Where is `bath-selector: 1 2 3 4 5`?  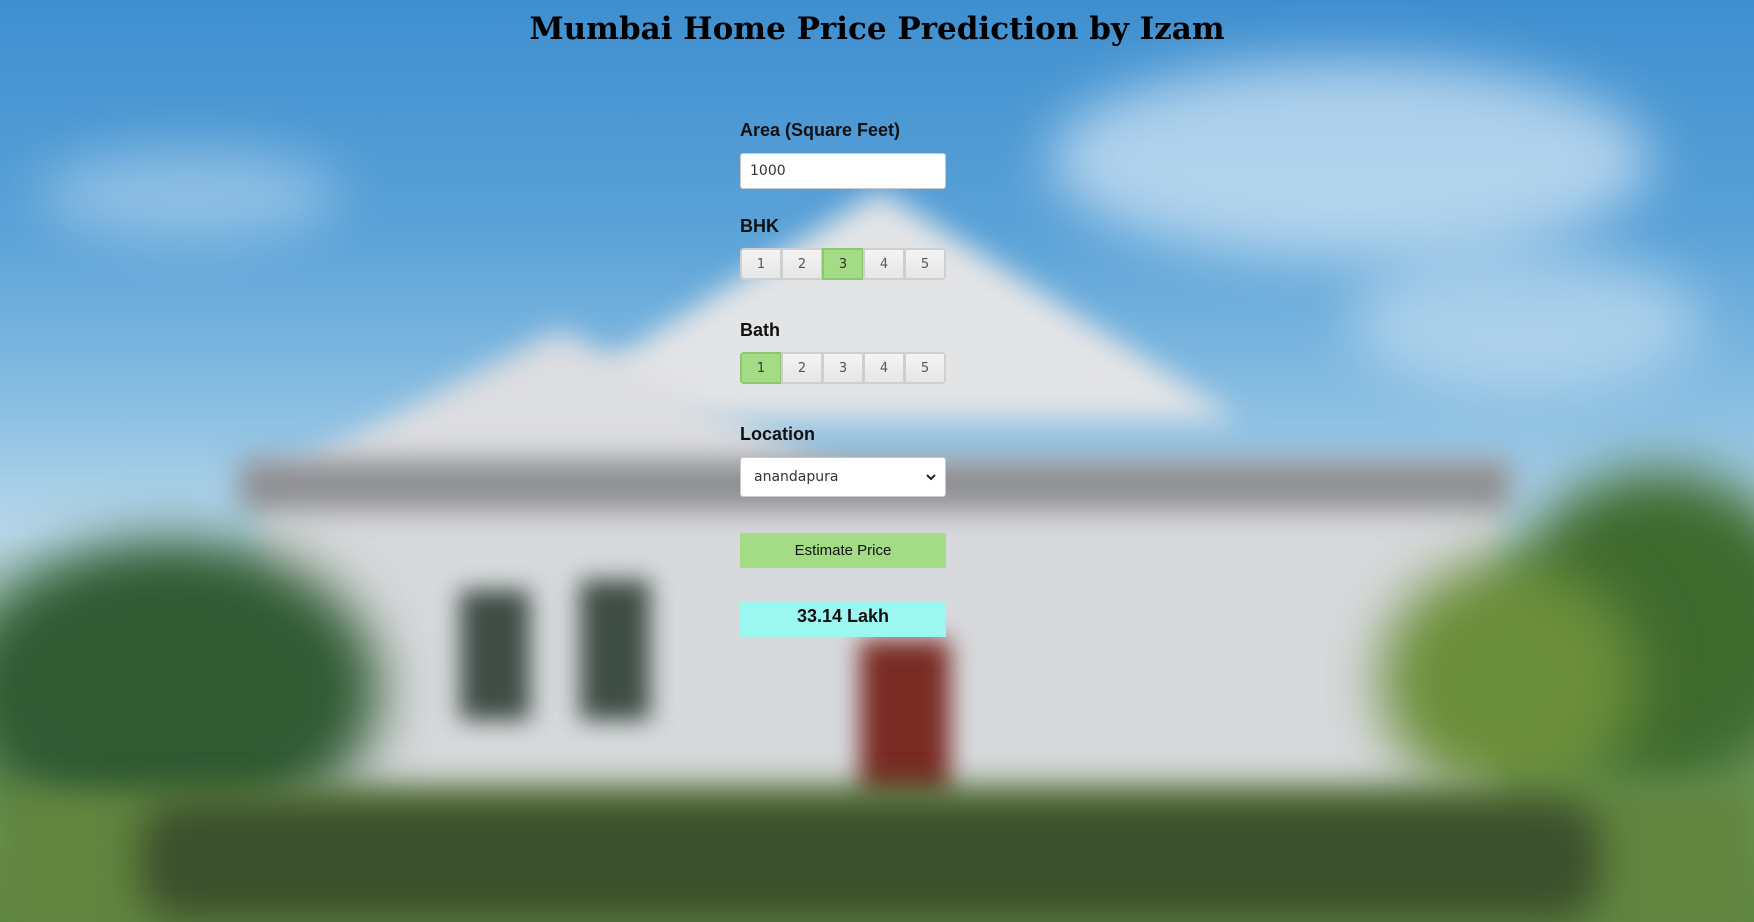
bath-selector: 1 2 3 4 5 is located at coordinates (843, 368).